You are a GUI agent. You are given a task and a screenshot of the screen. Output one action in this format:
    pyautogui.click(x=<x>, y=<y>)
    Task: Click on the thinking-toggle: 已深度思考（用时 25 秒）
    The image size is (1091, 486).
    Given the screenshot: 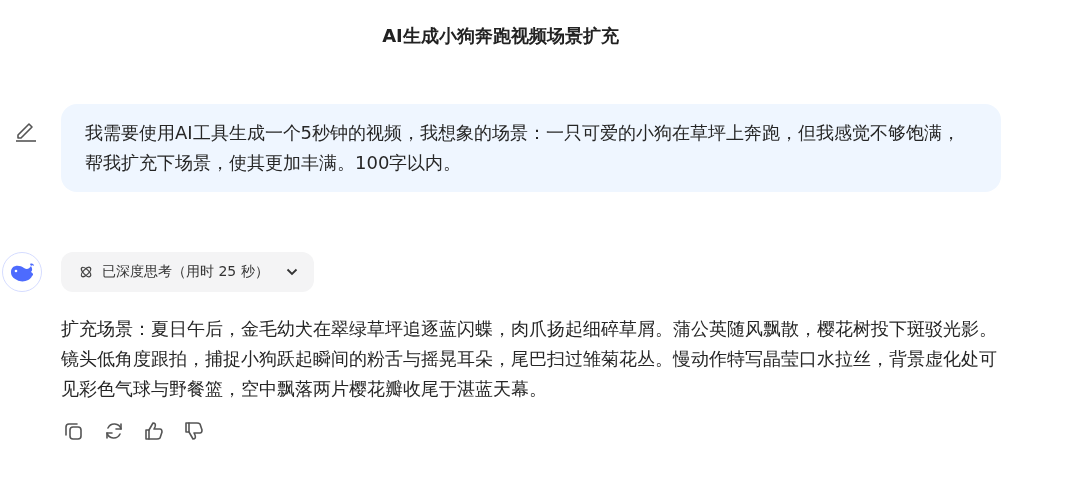 What is the action you would take?
    pyautogui.click(x=187, y=272)
    